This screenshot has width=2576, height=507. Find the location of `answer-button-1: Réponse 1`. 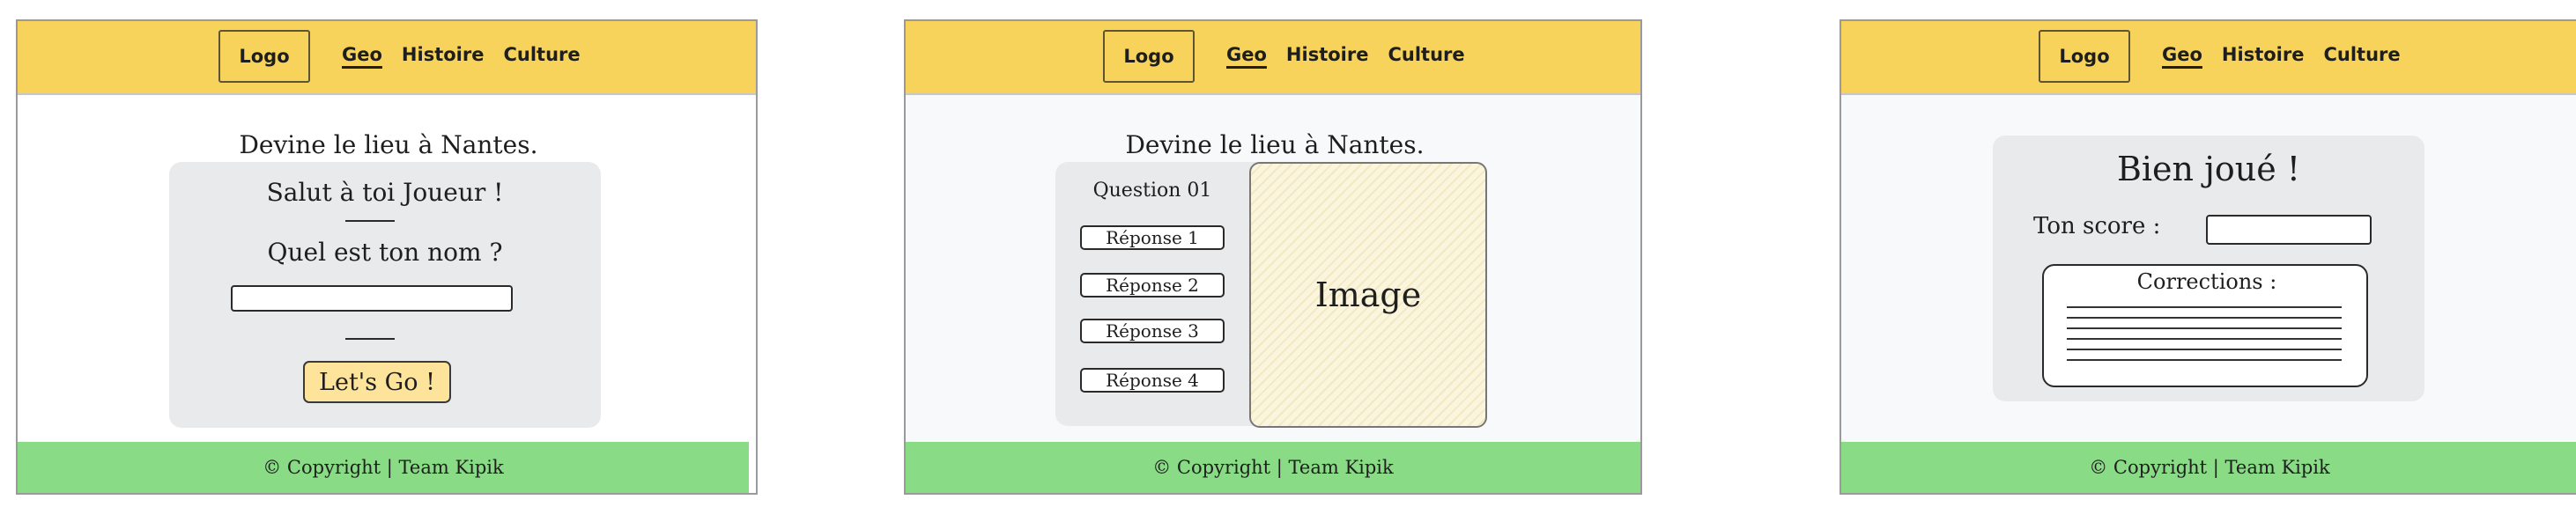

answer-button-1: Réponse 1 is located at coordinates (1152, 238).